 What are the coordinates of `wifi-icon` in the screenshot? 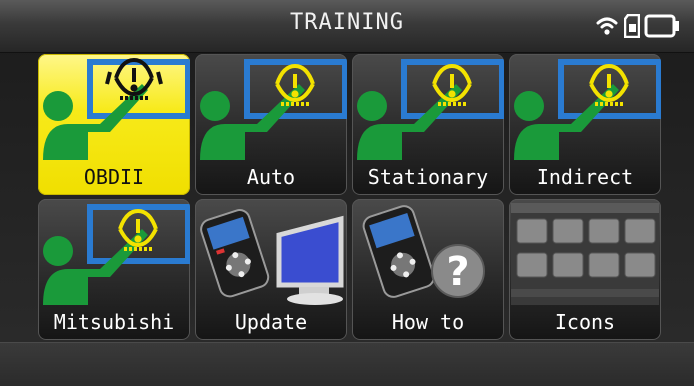 It's located at (607, 26).